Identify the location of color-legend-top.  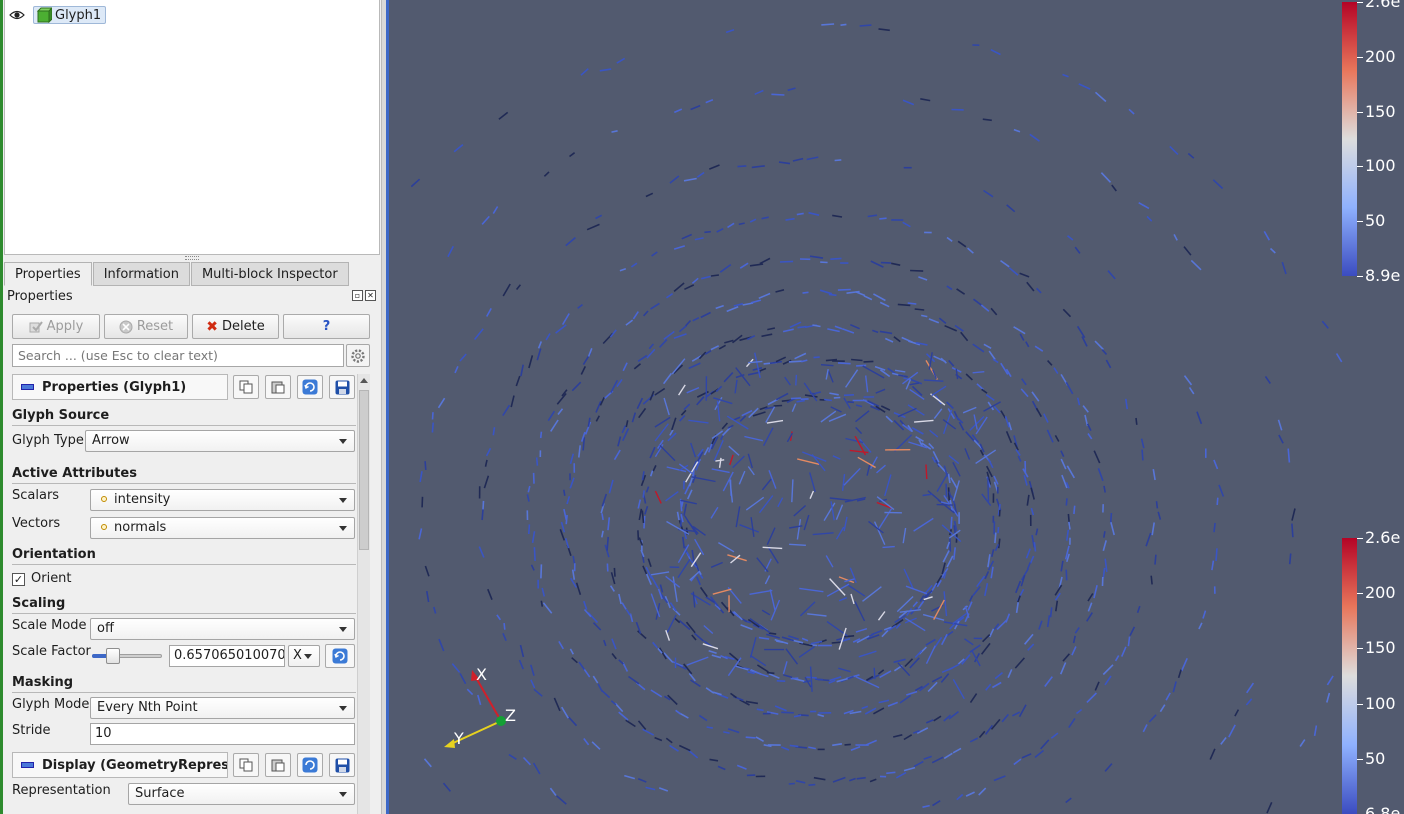
(1349, 139).